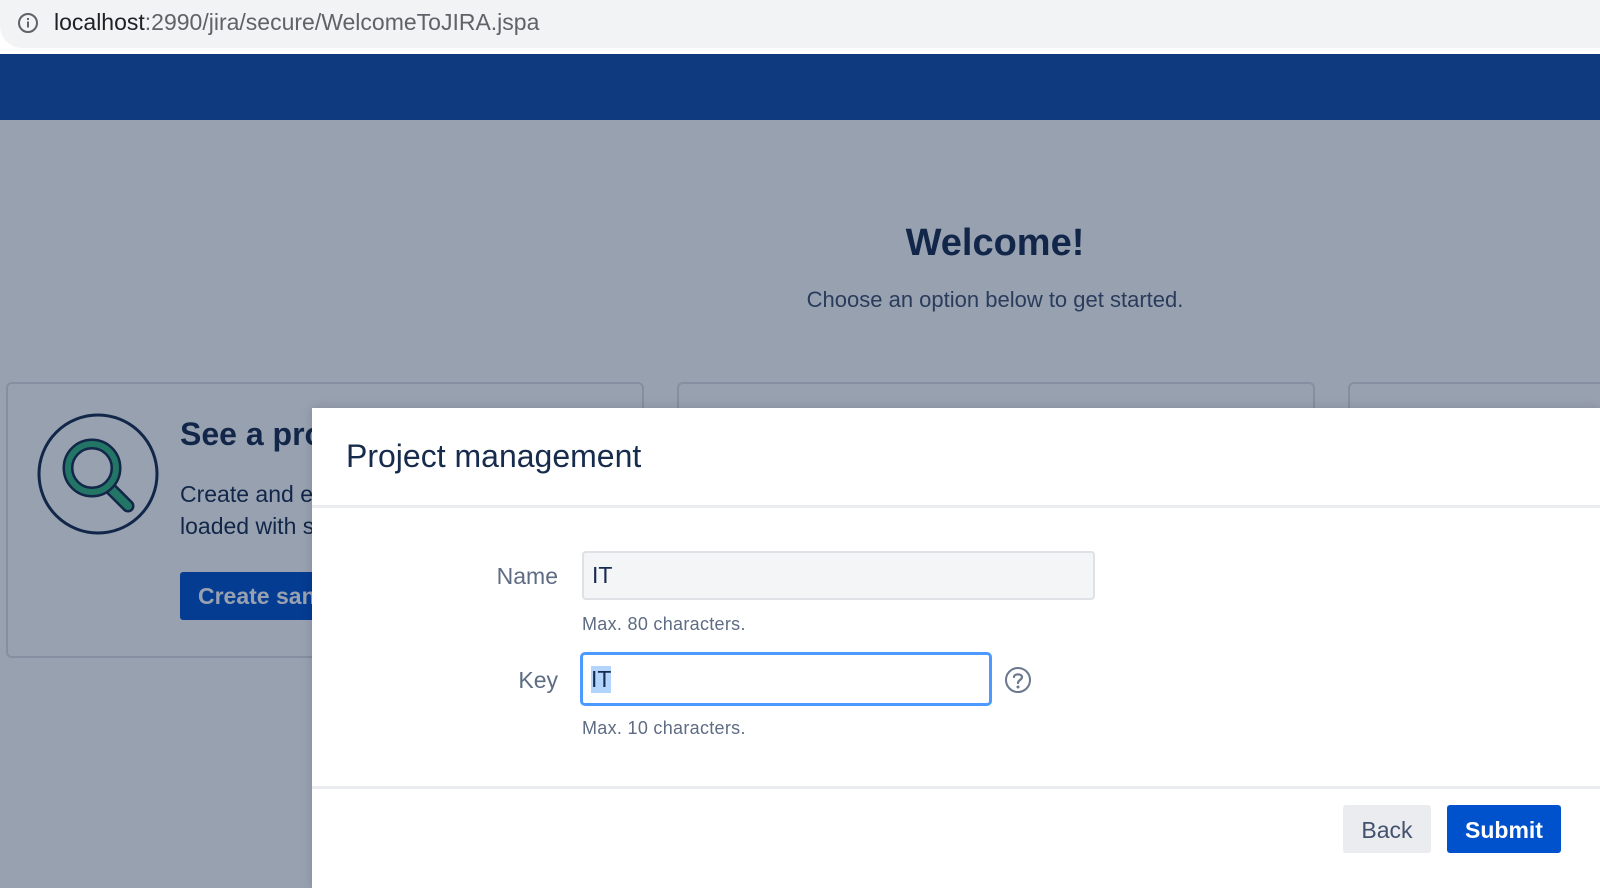  I want to click on help-icon, so click(1018, 680).